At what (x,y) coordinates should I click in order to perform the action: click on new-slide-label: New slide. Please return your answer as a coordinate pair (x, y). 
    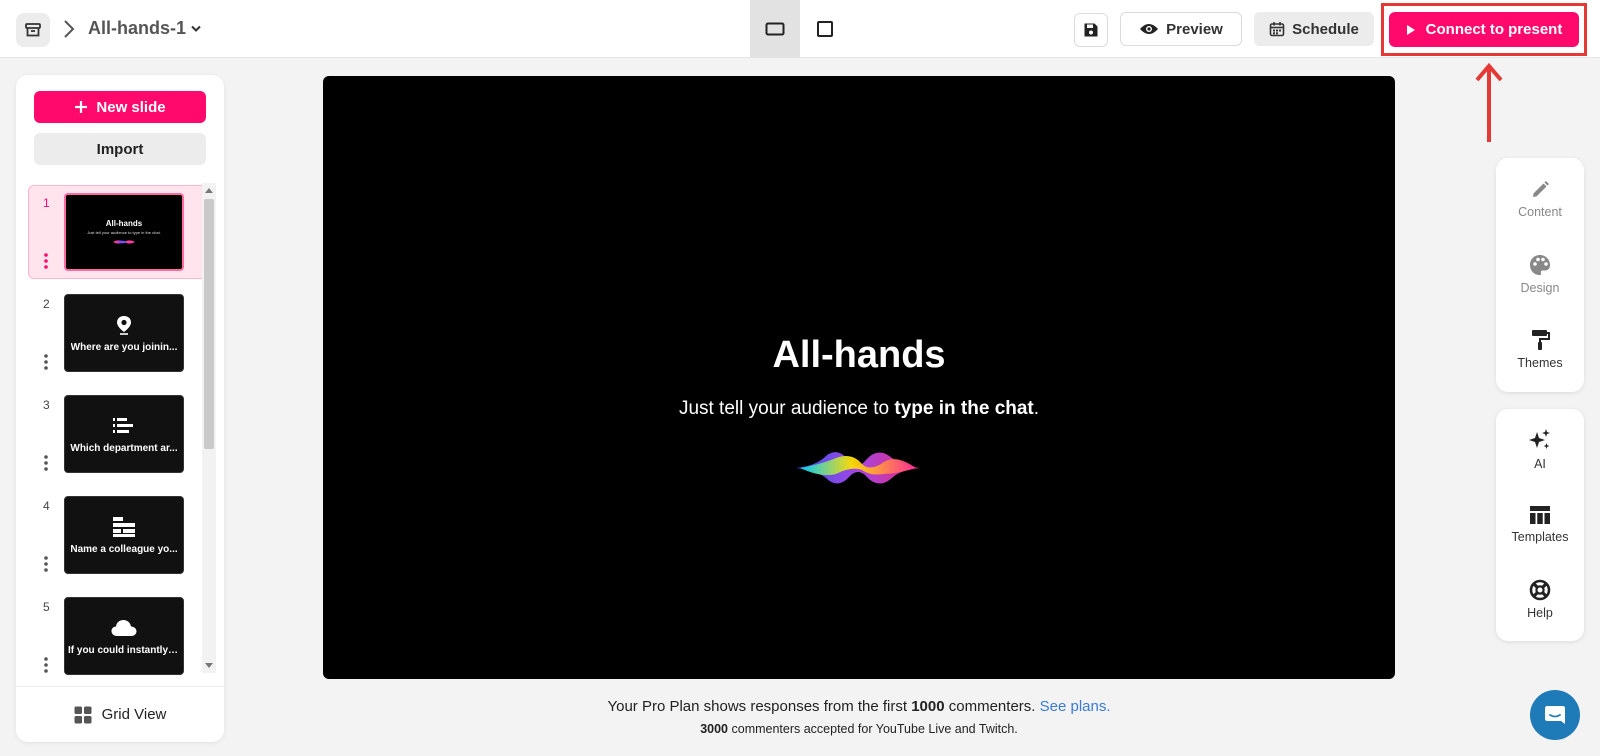
    Looking at the image, I should click on (131, 107).